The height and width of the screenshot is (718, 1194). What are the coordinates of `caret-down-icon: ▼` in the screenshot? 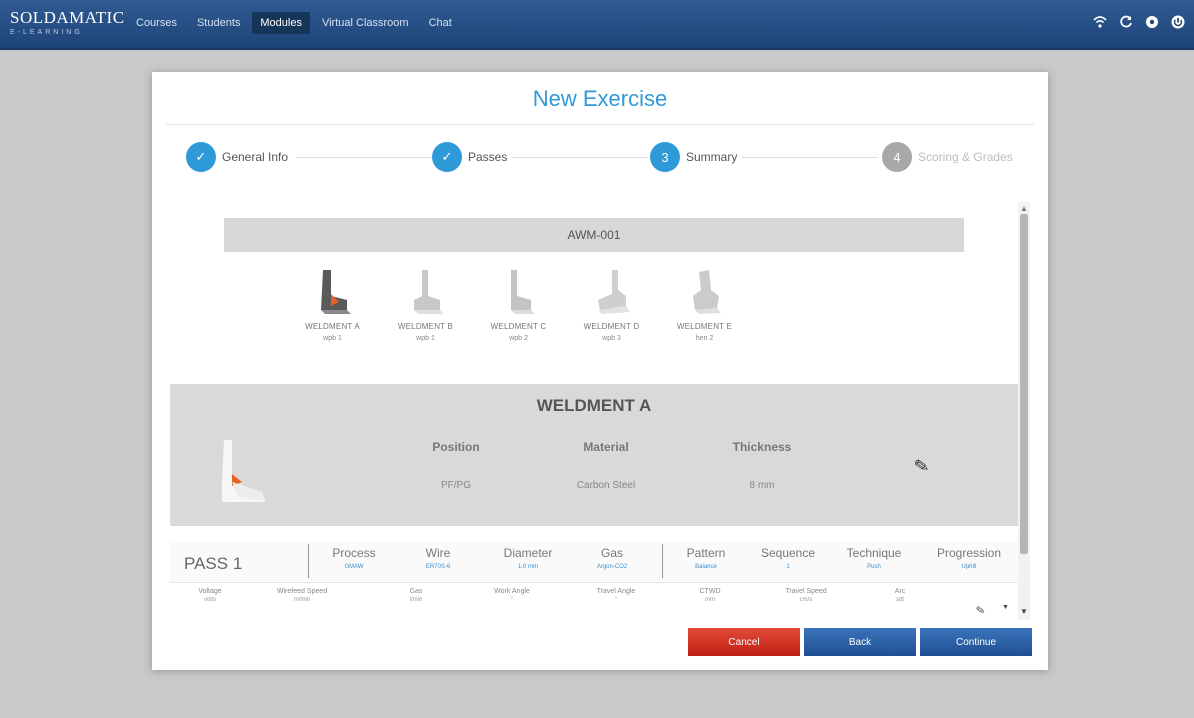 It's located at (1005, 607).